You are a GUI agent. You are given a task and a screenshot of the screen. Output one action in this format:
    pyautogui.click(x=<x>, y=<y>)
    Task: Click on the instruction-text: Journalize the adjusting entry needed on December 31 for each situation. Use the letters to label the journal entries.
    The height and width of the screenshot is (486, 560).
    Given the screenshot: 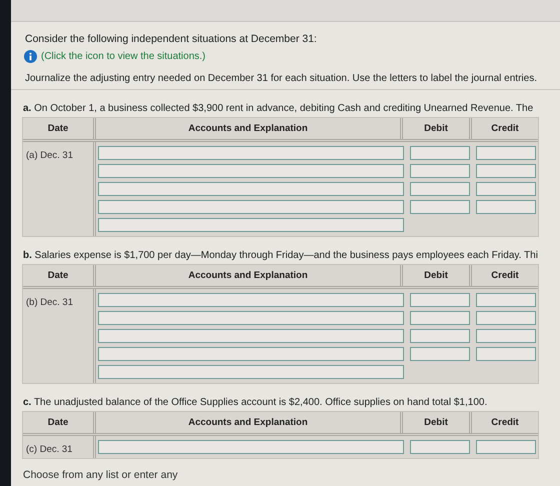 What is the action you would take?
    pyautogui.click(x=281, y=78)
    